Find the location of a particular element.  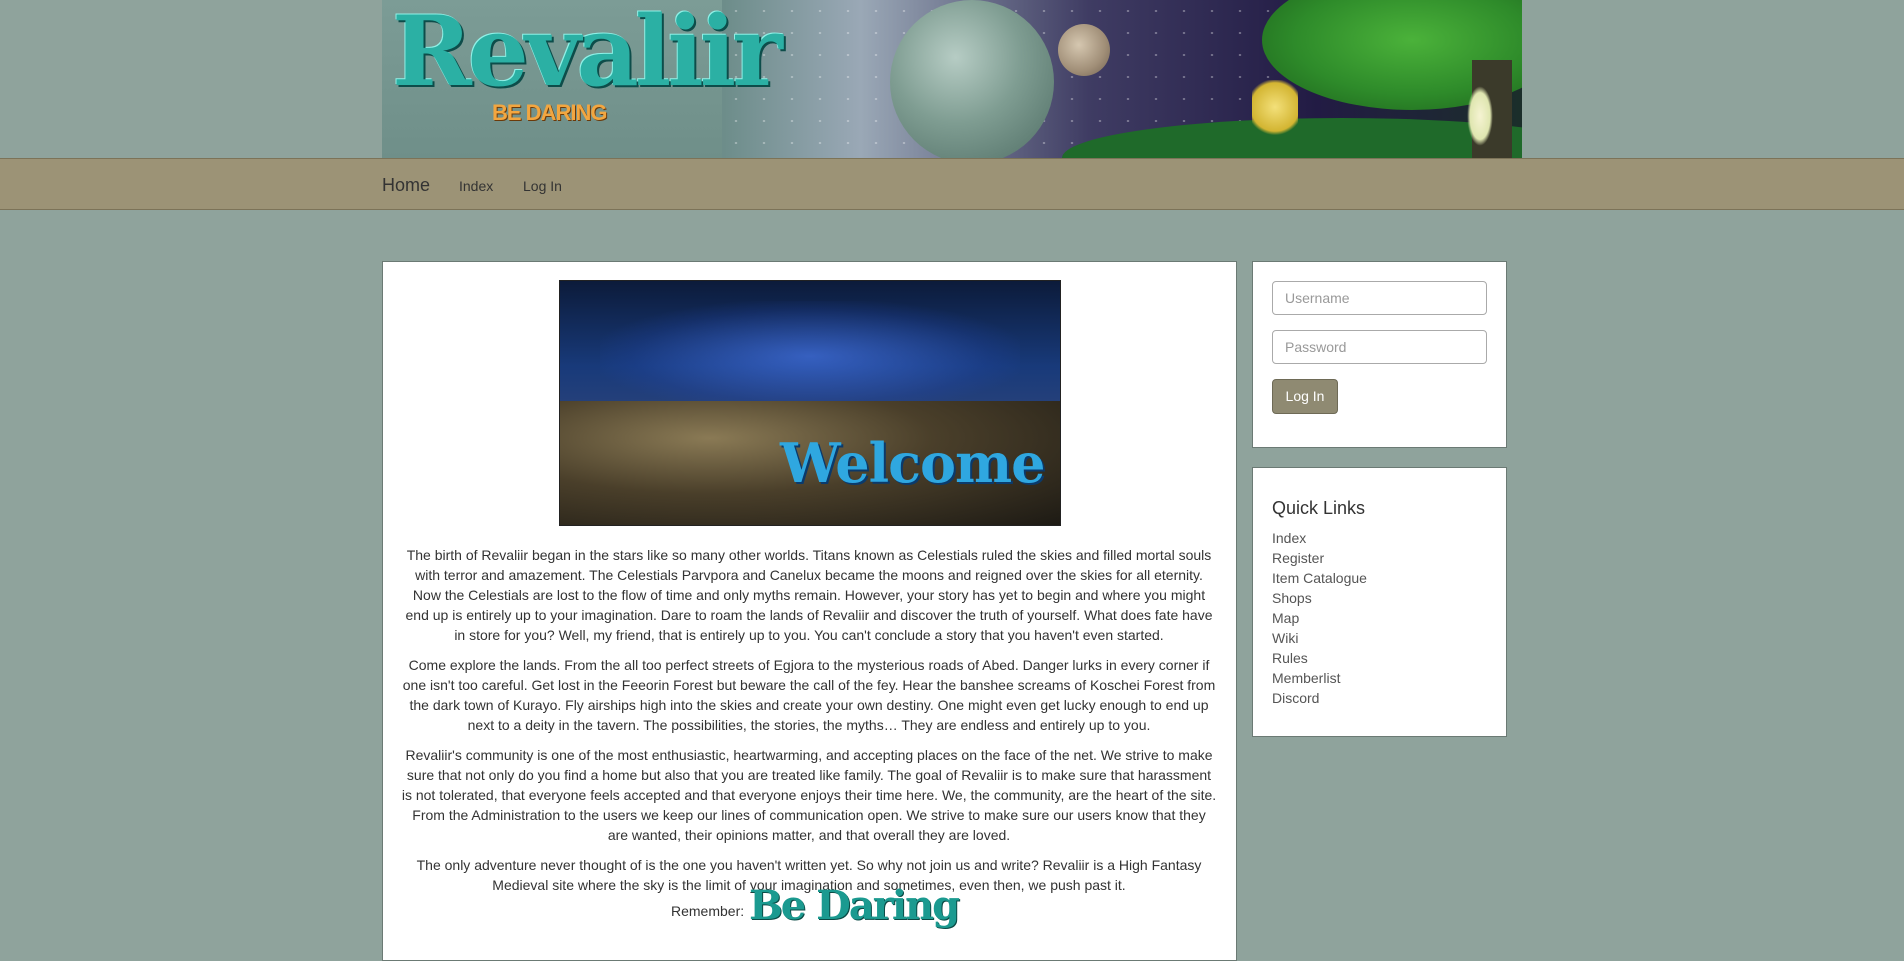

quick-link-item-catalogue: Item Catalogue is located at coordinates (1319, 578).